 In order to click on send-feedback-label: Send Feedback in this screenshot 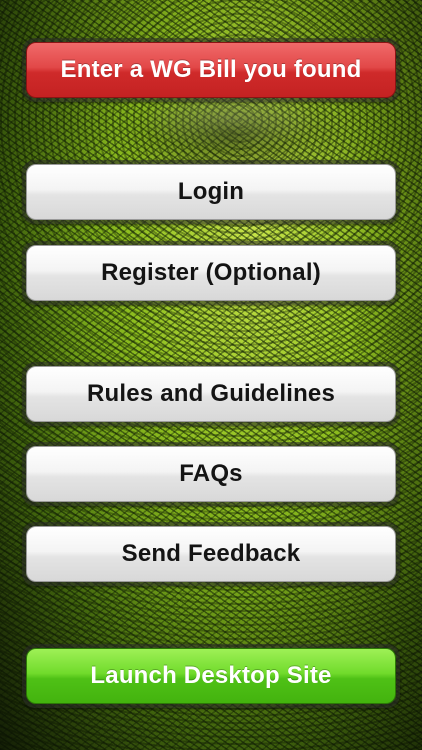, I will do `click(211, 554)`.